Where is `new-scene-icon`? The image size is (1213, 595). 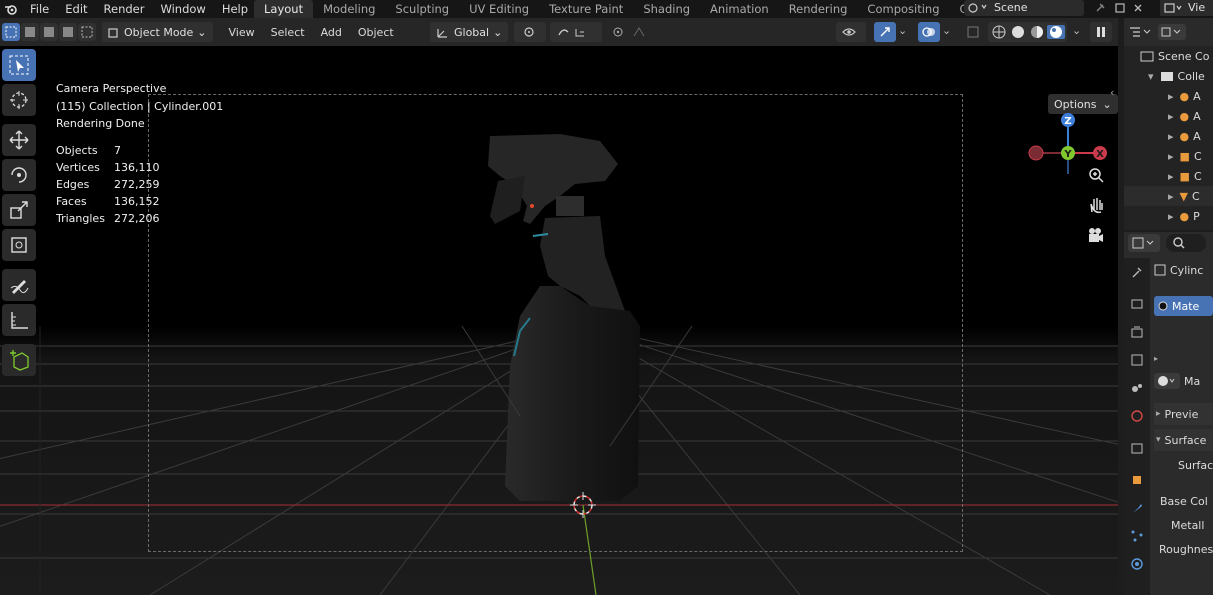
new-scene-icon is located at coordinates (1120, 8).